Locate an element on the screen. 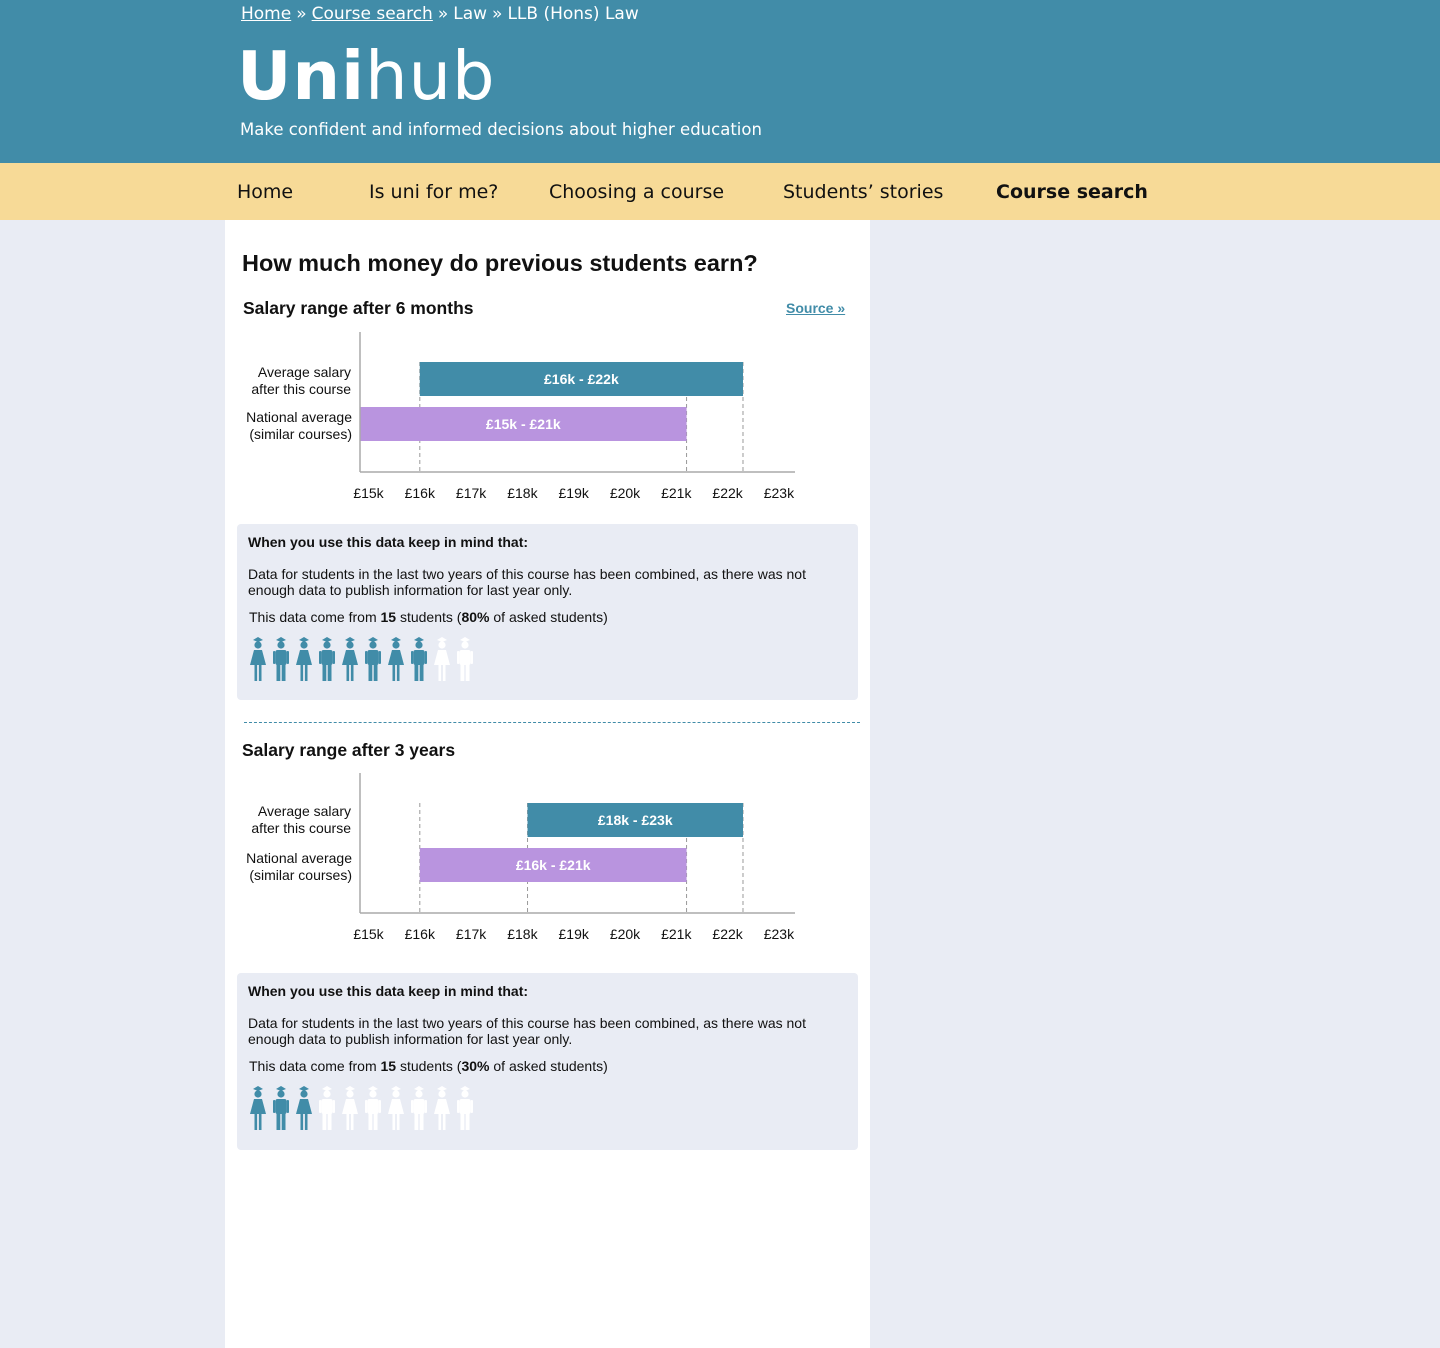  nav-item-home: Home is located at coordinates (265, 192).